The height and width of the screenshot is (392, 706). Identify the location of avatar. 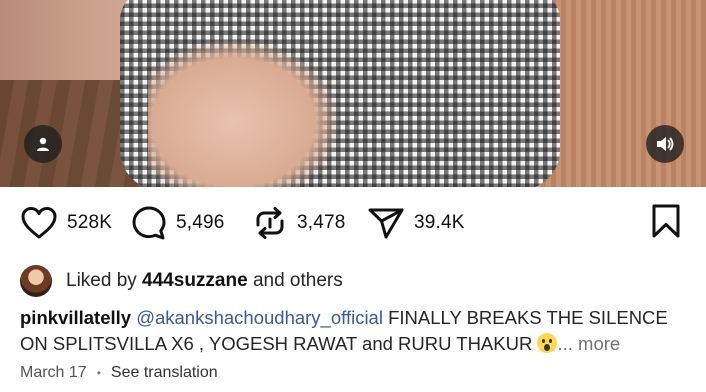
(36, 281).